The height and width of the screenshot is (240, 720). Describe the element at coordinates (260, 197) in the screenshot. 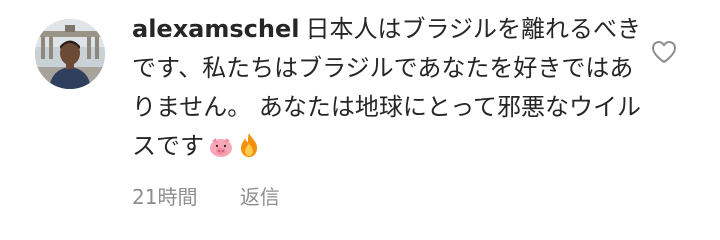

I see `reply-button: 返信` at that location.